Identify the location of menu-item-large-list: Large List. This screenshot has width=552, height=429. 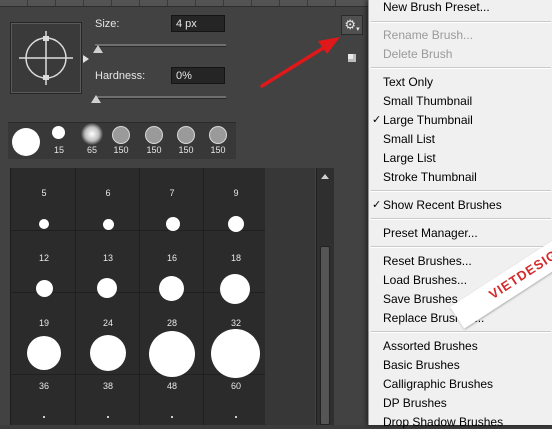
(409, 158).